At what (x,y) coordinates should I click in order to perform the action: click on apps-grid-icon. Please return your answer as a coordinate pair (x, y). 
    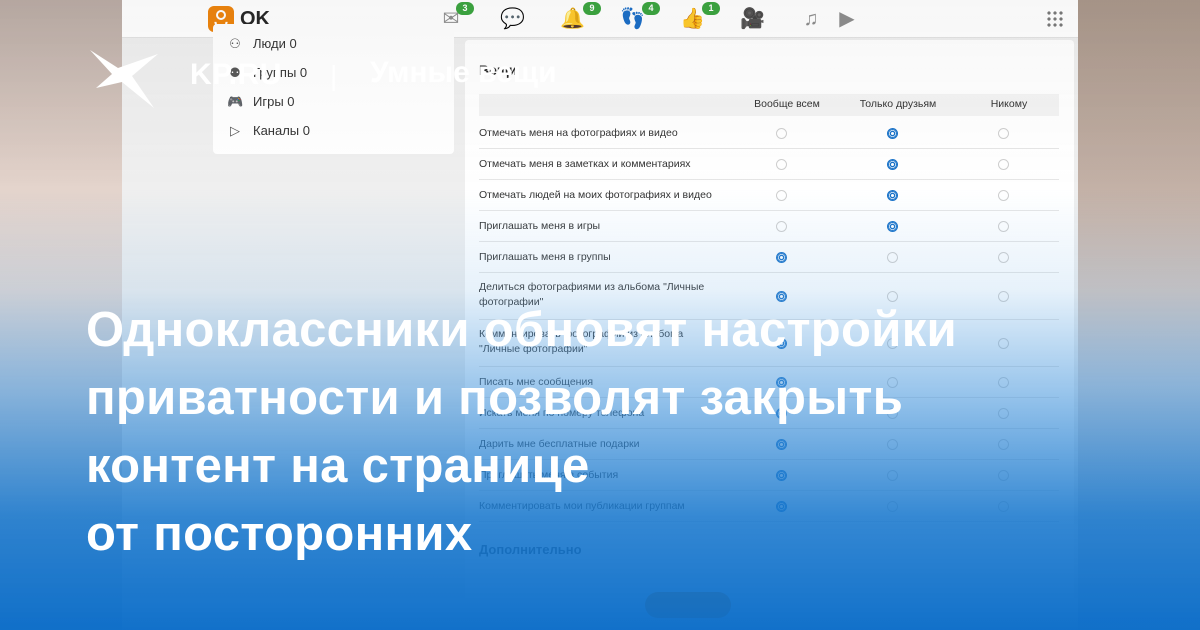
    Looking at the image, I should click on (1055, 19).